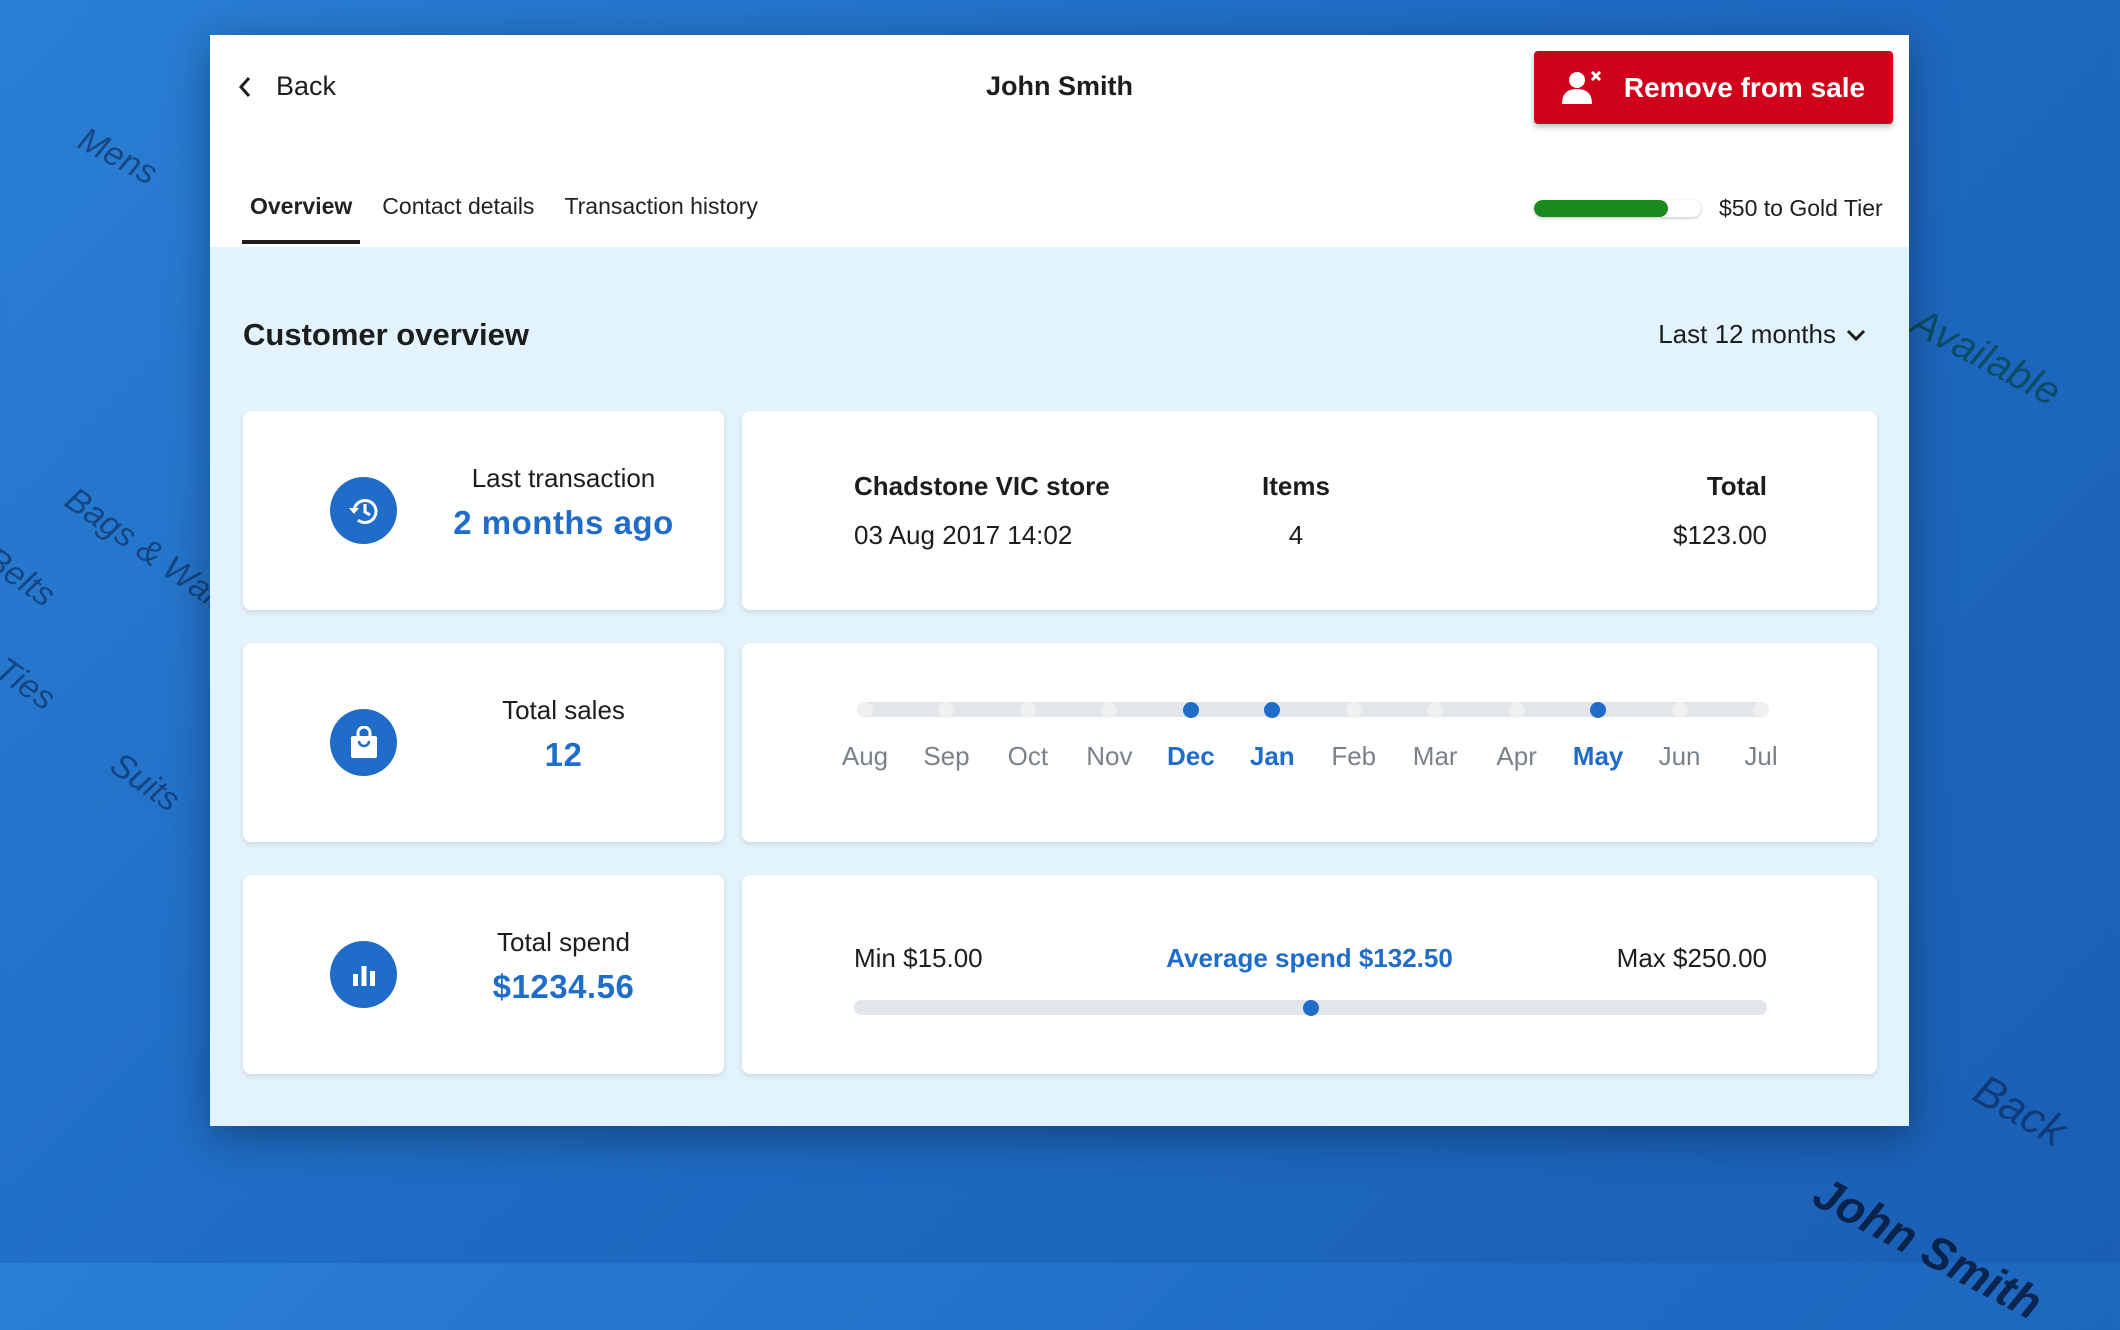  Describe the element at coordinates (1027, 709) in the screenshot. I see `month-dot-oct` at that location.